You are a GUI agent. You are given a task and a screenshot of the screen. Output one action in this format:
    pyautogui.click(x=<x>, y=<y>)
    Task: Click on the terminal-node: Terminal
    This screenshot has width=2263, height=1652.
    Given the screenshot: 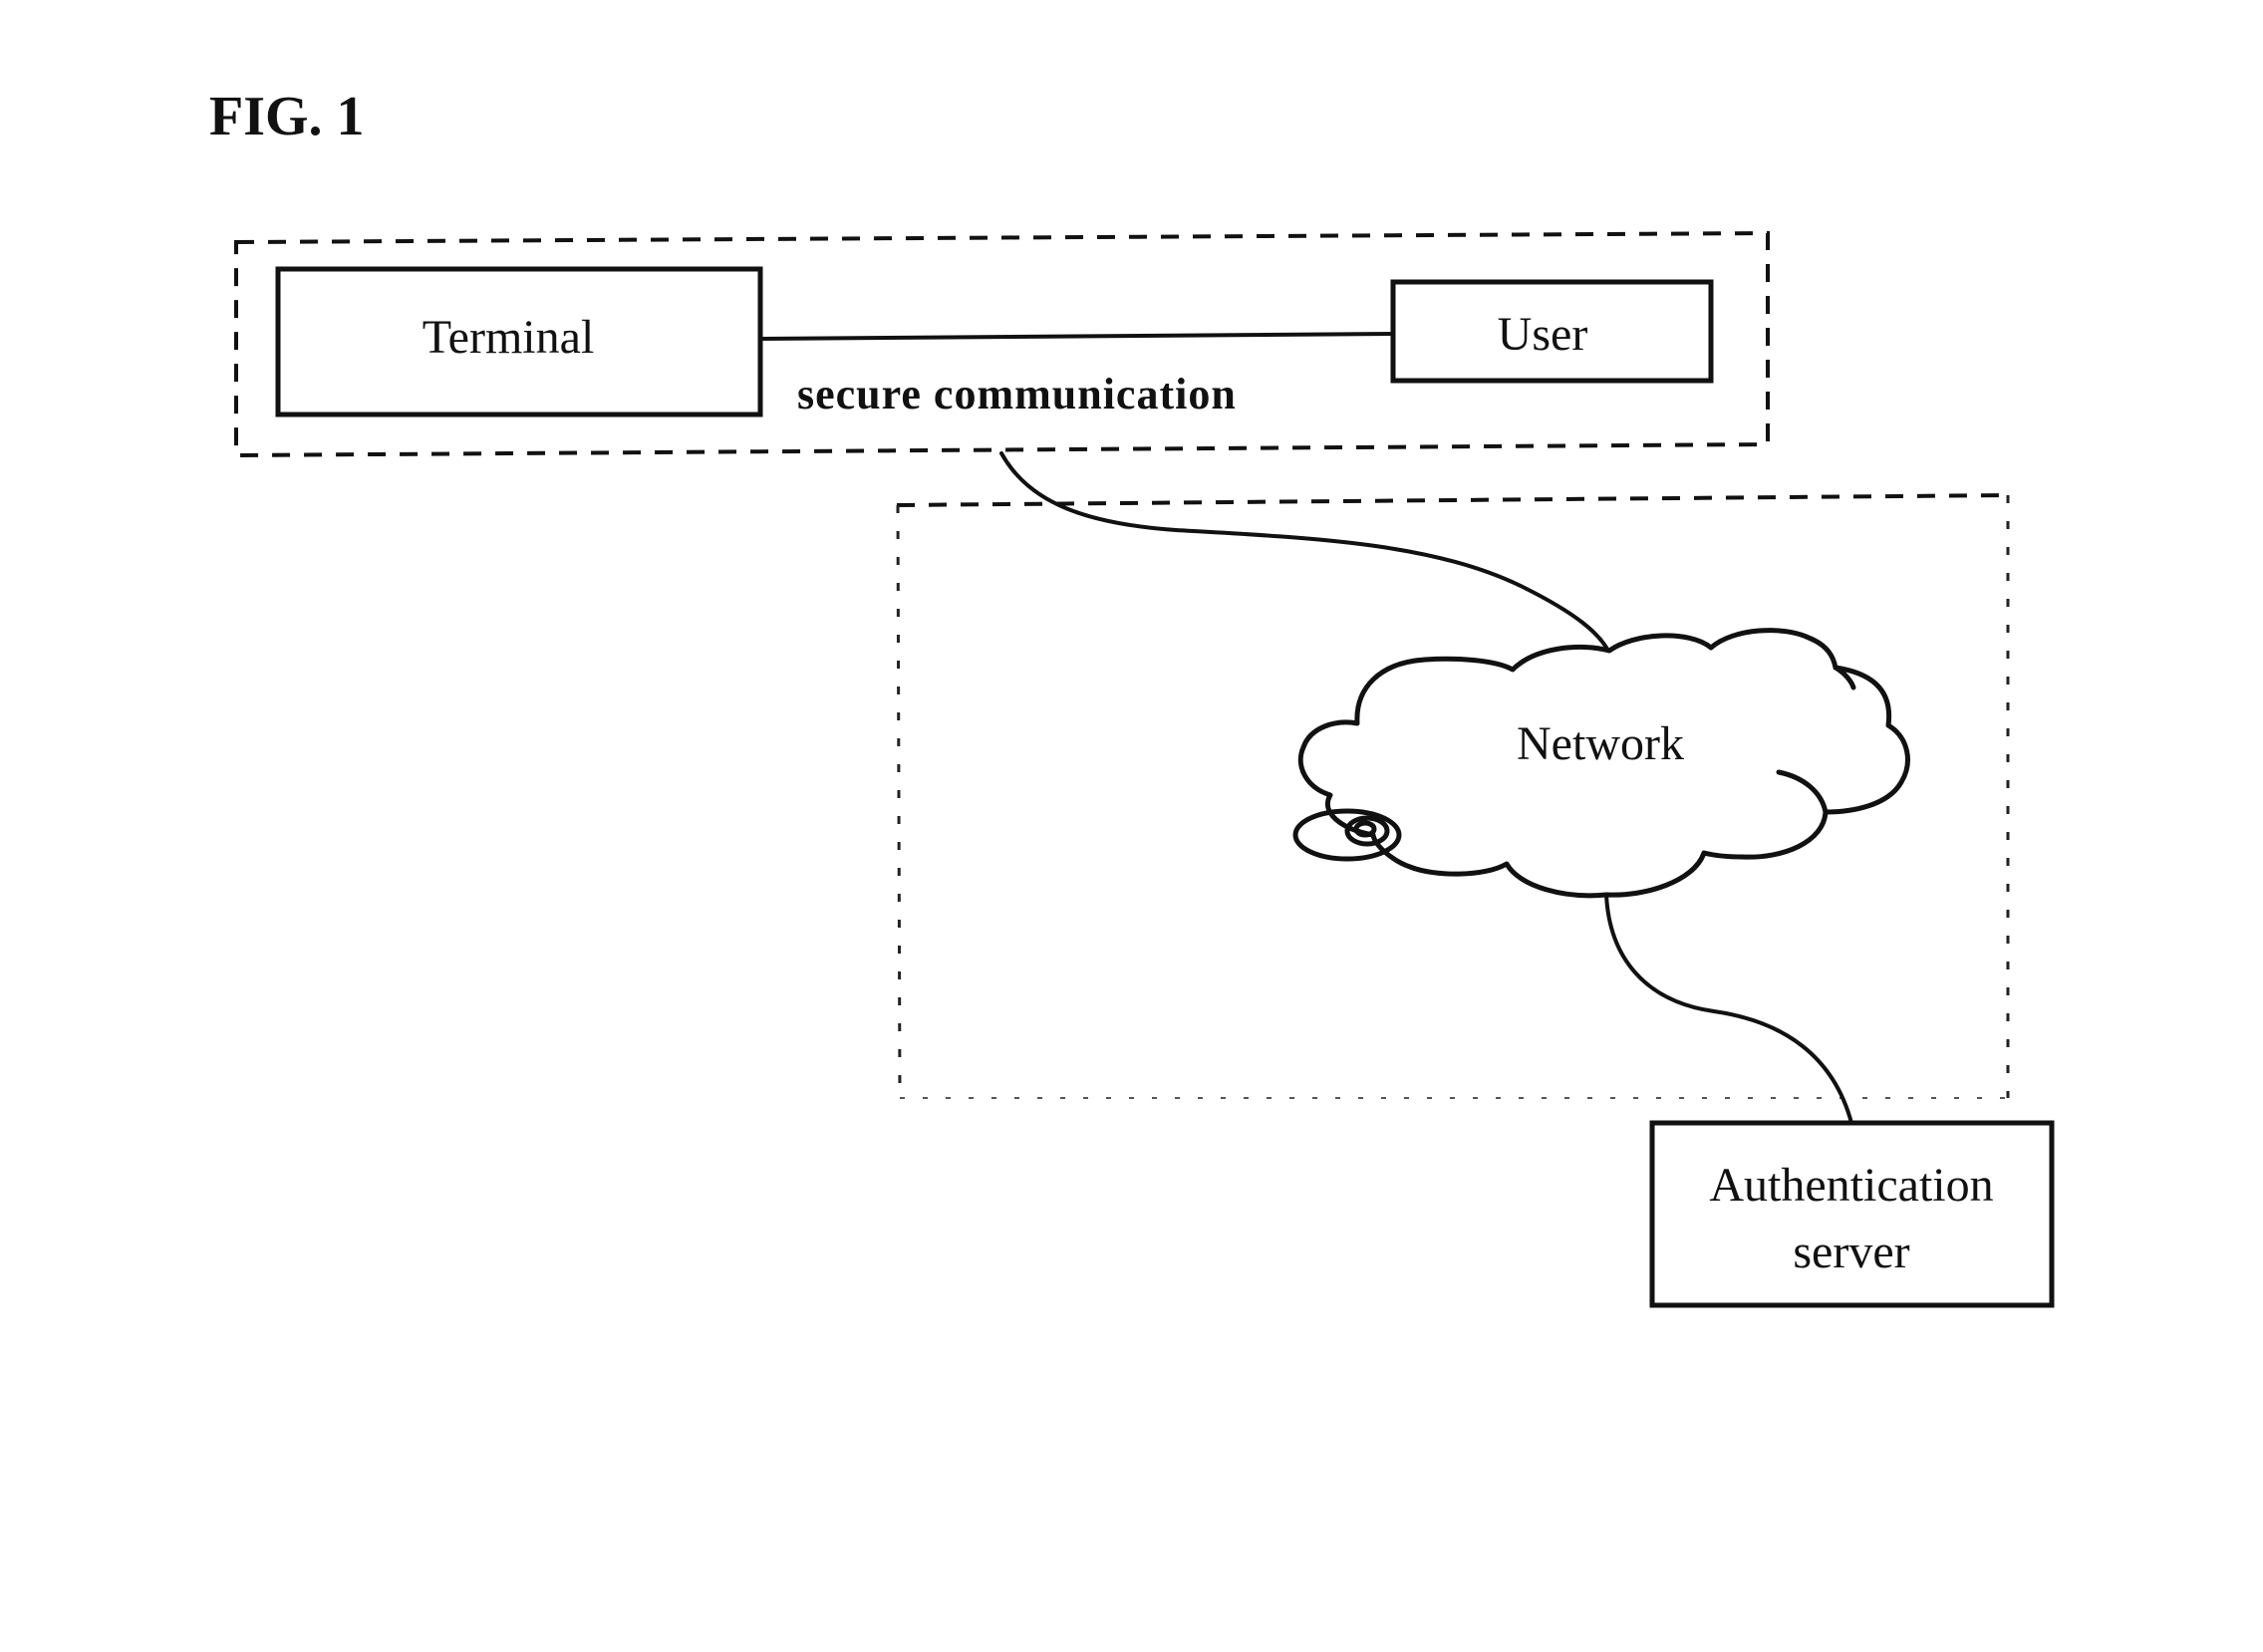 What is the action you would take?
    pyautogui.click(x=519, y=341)
    